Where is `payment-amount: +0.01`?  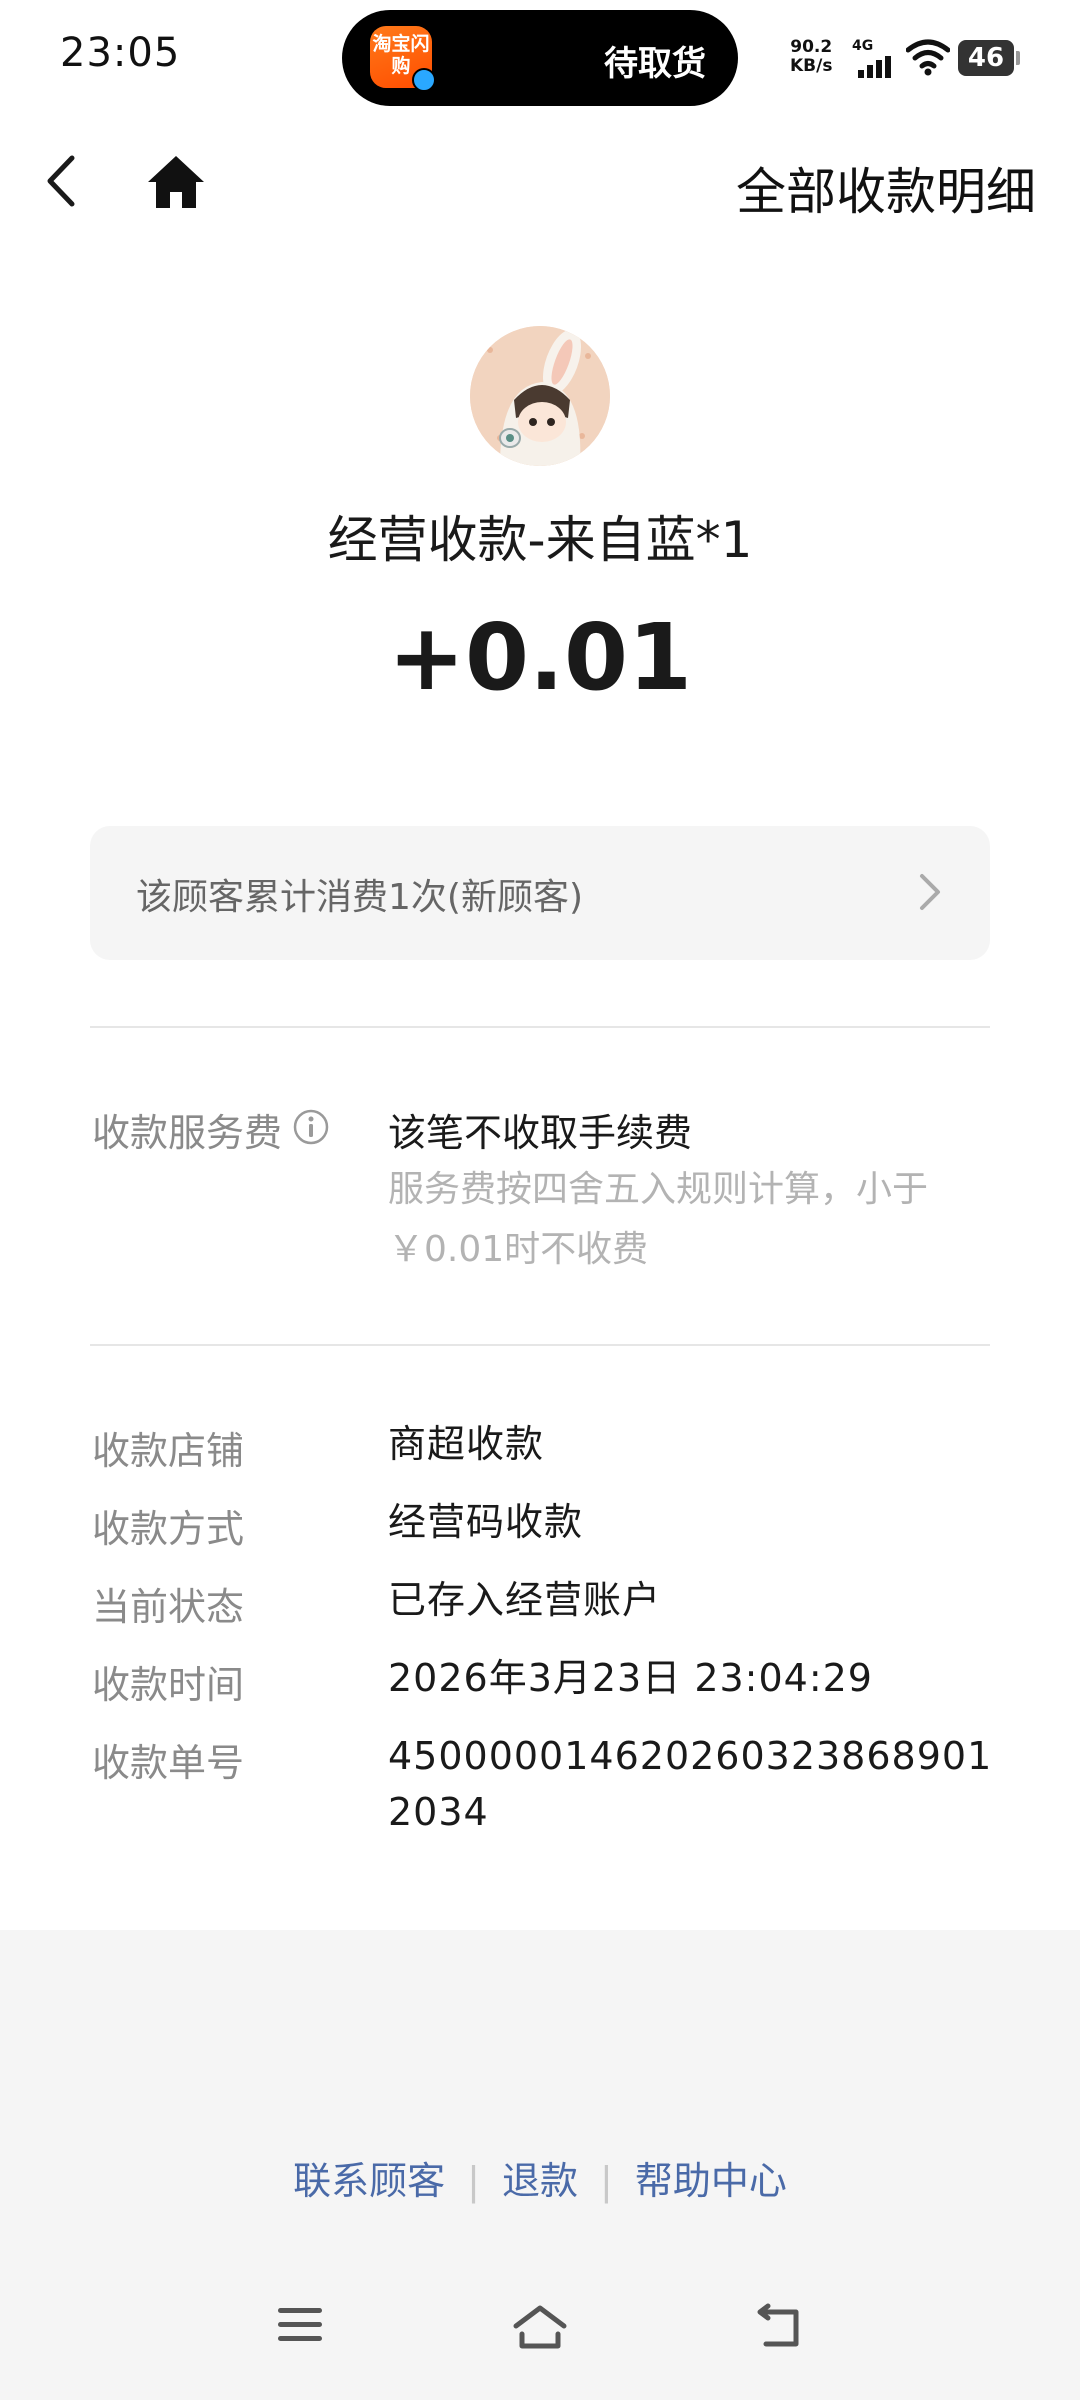
payment-amount: +0.01 is located at coordinates (540, 657).